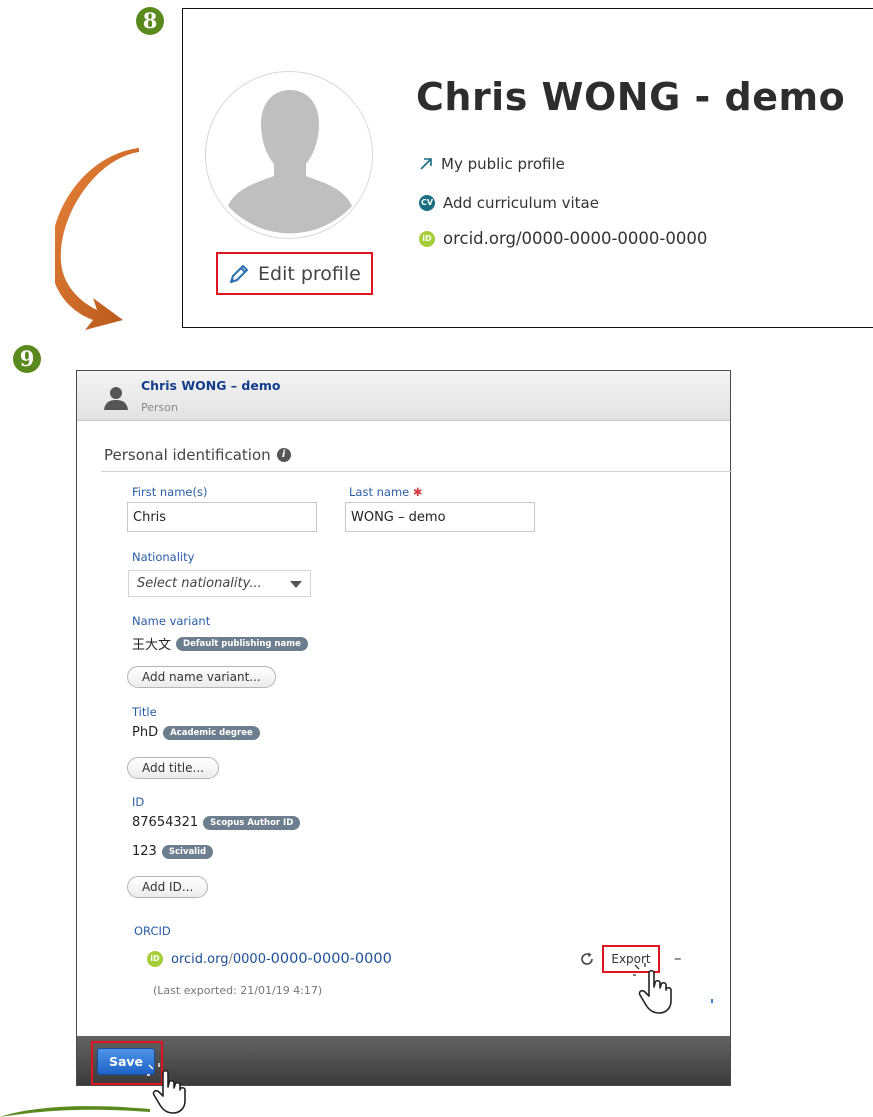  Describe the element at coordinates (416, 471) in the screenshot. I see `section-divider` at that location.